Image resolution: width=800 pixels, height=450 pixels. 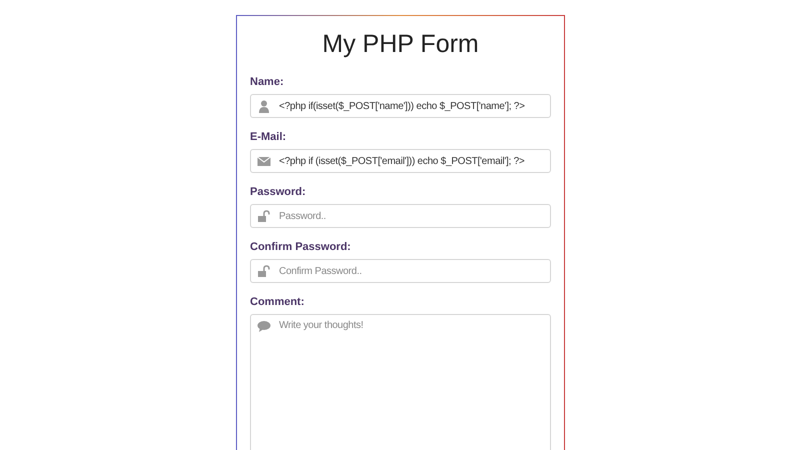 I want to click on field-label: Name:, so click(x=267, y=82).